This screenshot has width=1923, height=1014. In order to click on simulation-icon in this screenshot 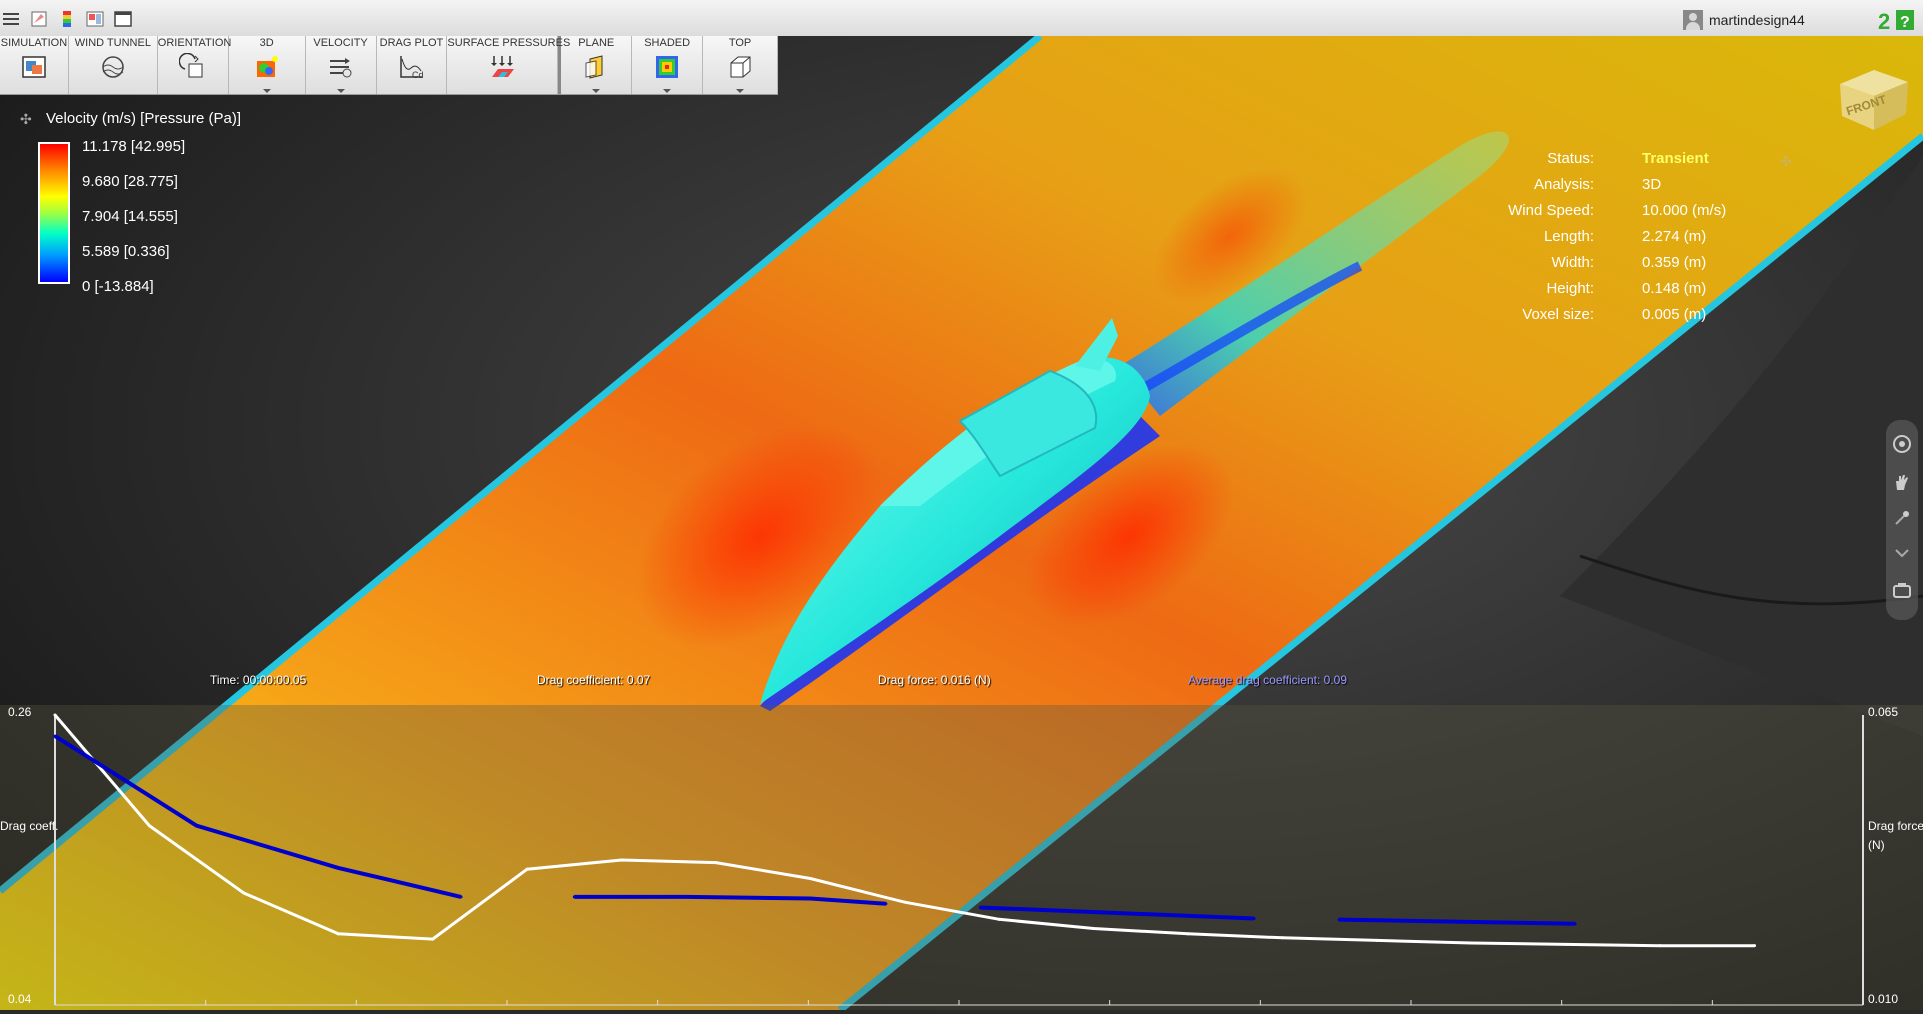, I will do `click(34, 67)`.